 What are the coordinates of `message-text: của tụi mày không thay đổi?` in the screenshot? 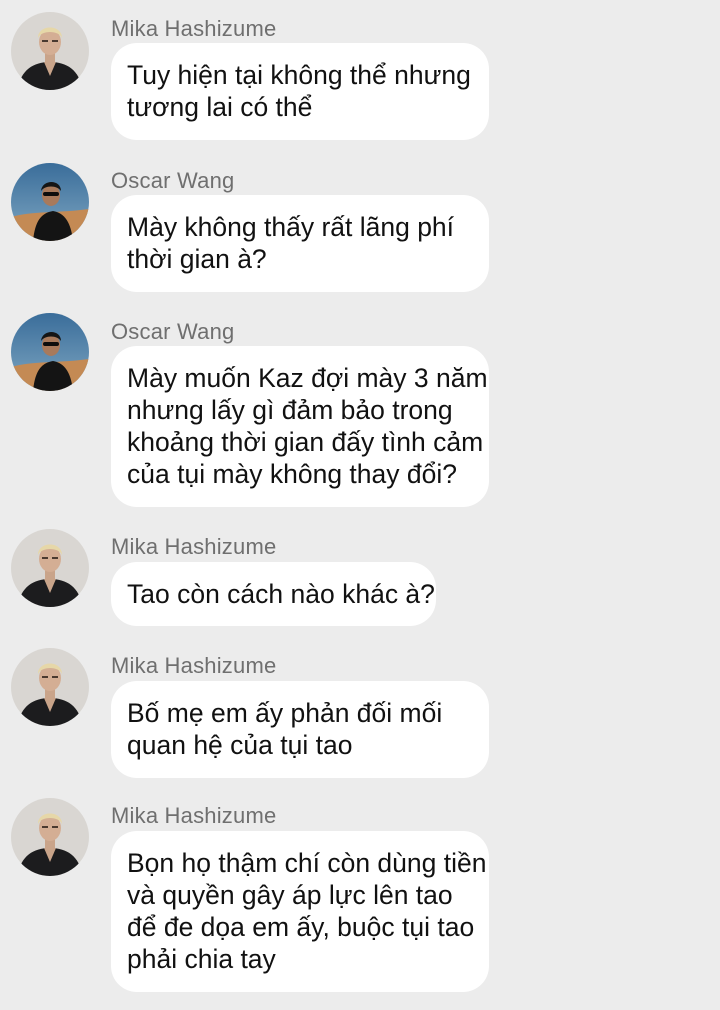 It's located at (292, 474).